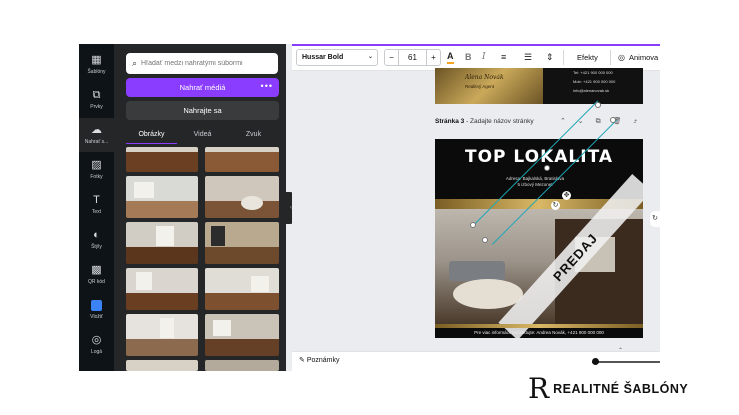 This screenshot has width=739, height=415. I want to click on align-center-icon: ≡, so click(503, 57).